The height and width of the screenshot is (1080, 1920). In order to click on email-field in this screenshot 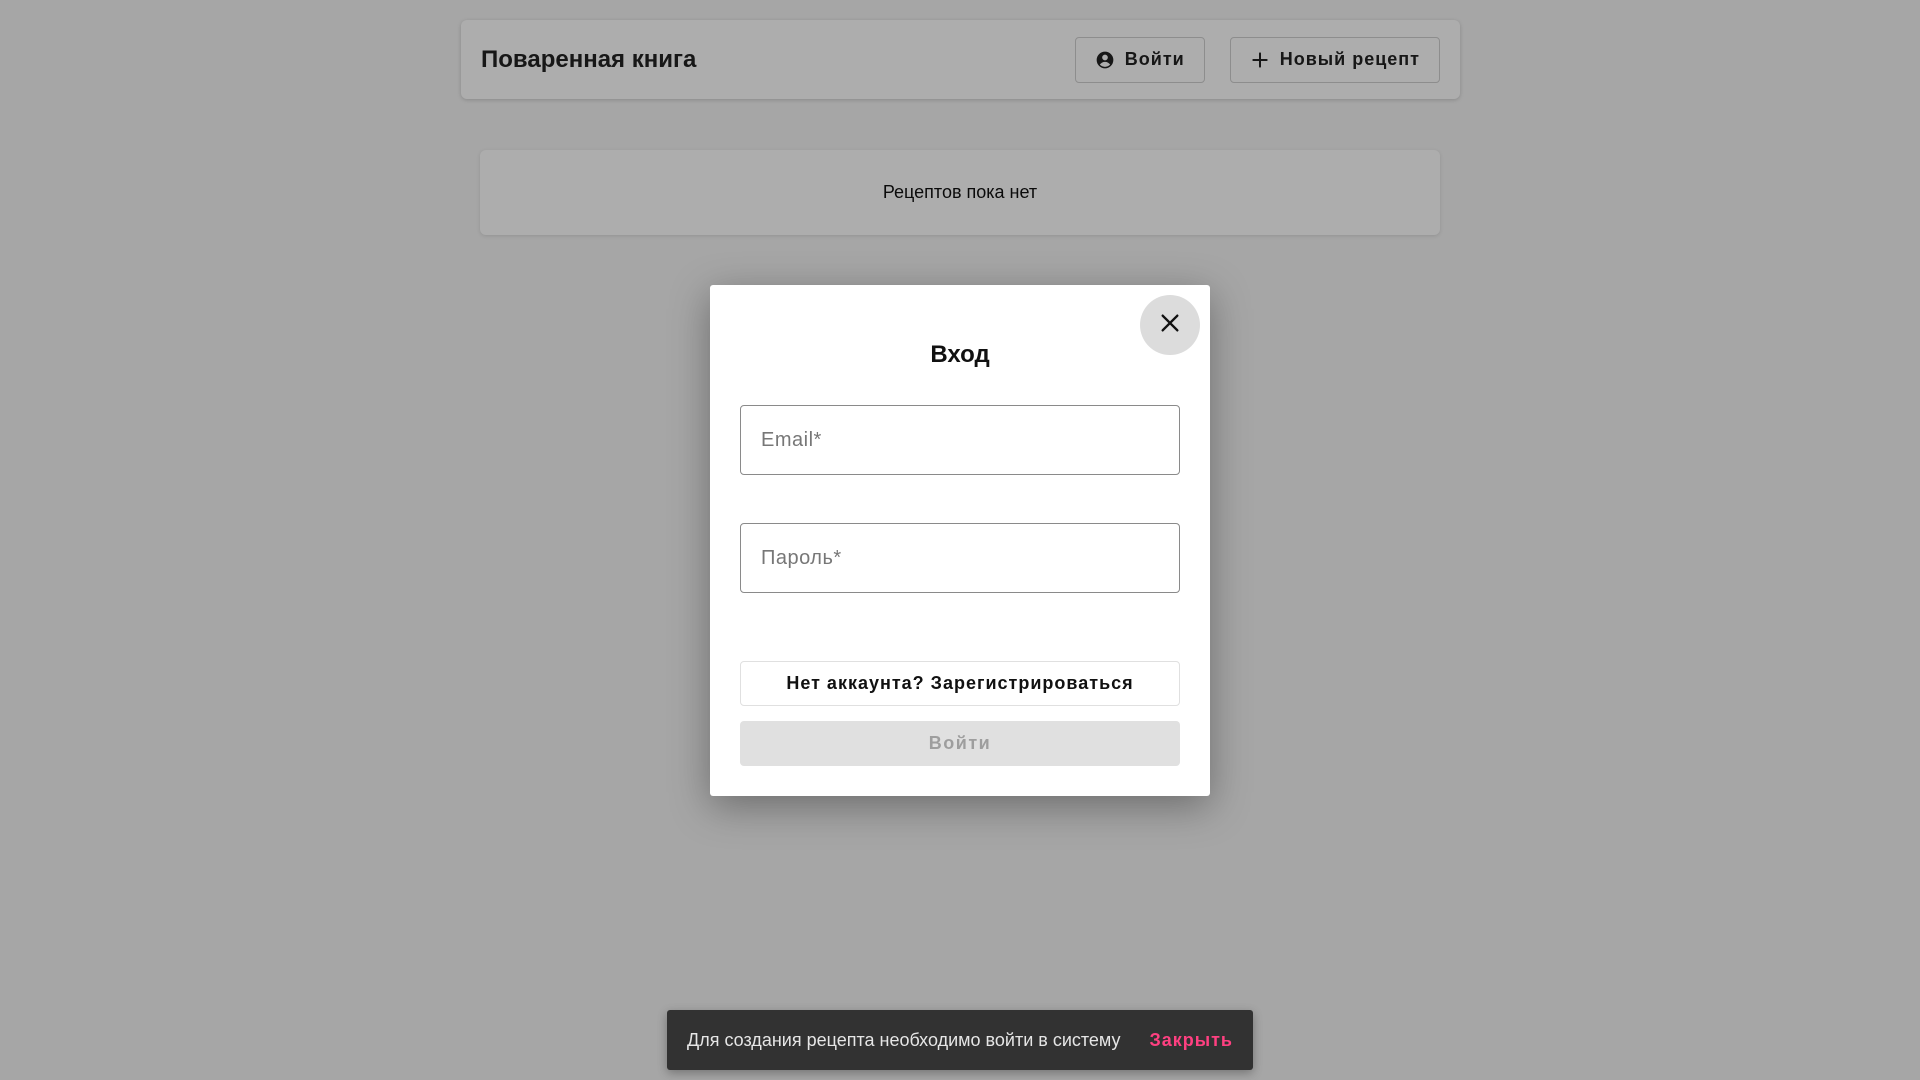, I will do `click(960, 440)`.